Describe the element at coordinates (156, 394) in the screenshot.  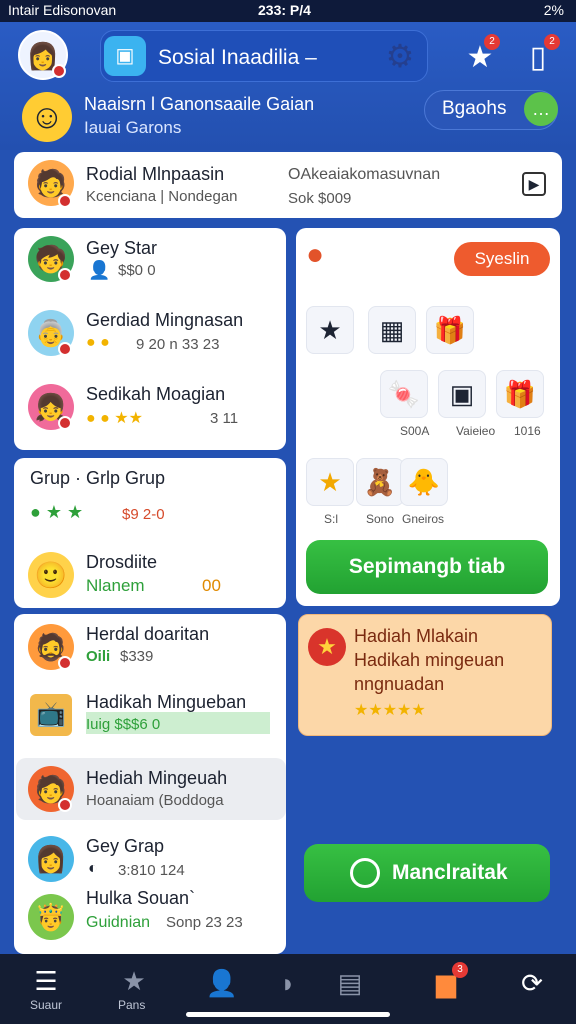
I see `friend-name: Sedikah Moagian` at that location.